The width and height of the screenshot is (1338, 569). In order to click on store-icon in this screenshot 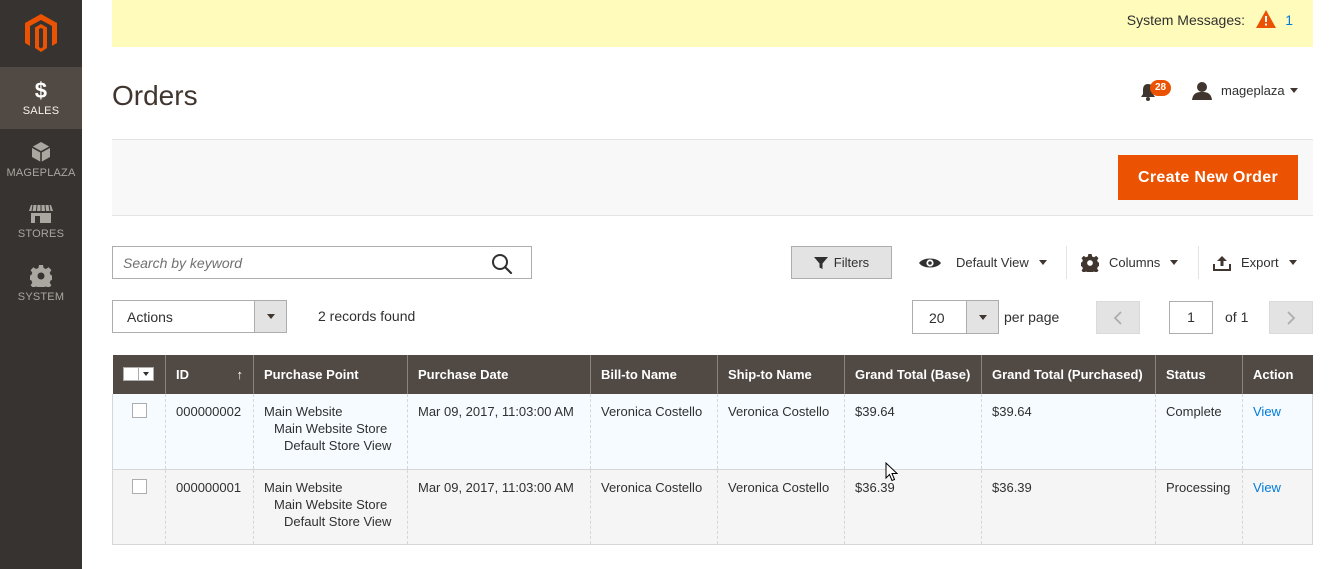, I will do `click(41, 213)`.